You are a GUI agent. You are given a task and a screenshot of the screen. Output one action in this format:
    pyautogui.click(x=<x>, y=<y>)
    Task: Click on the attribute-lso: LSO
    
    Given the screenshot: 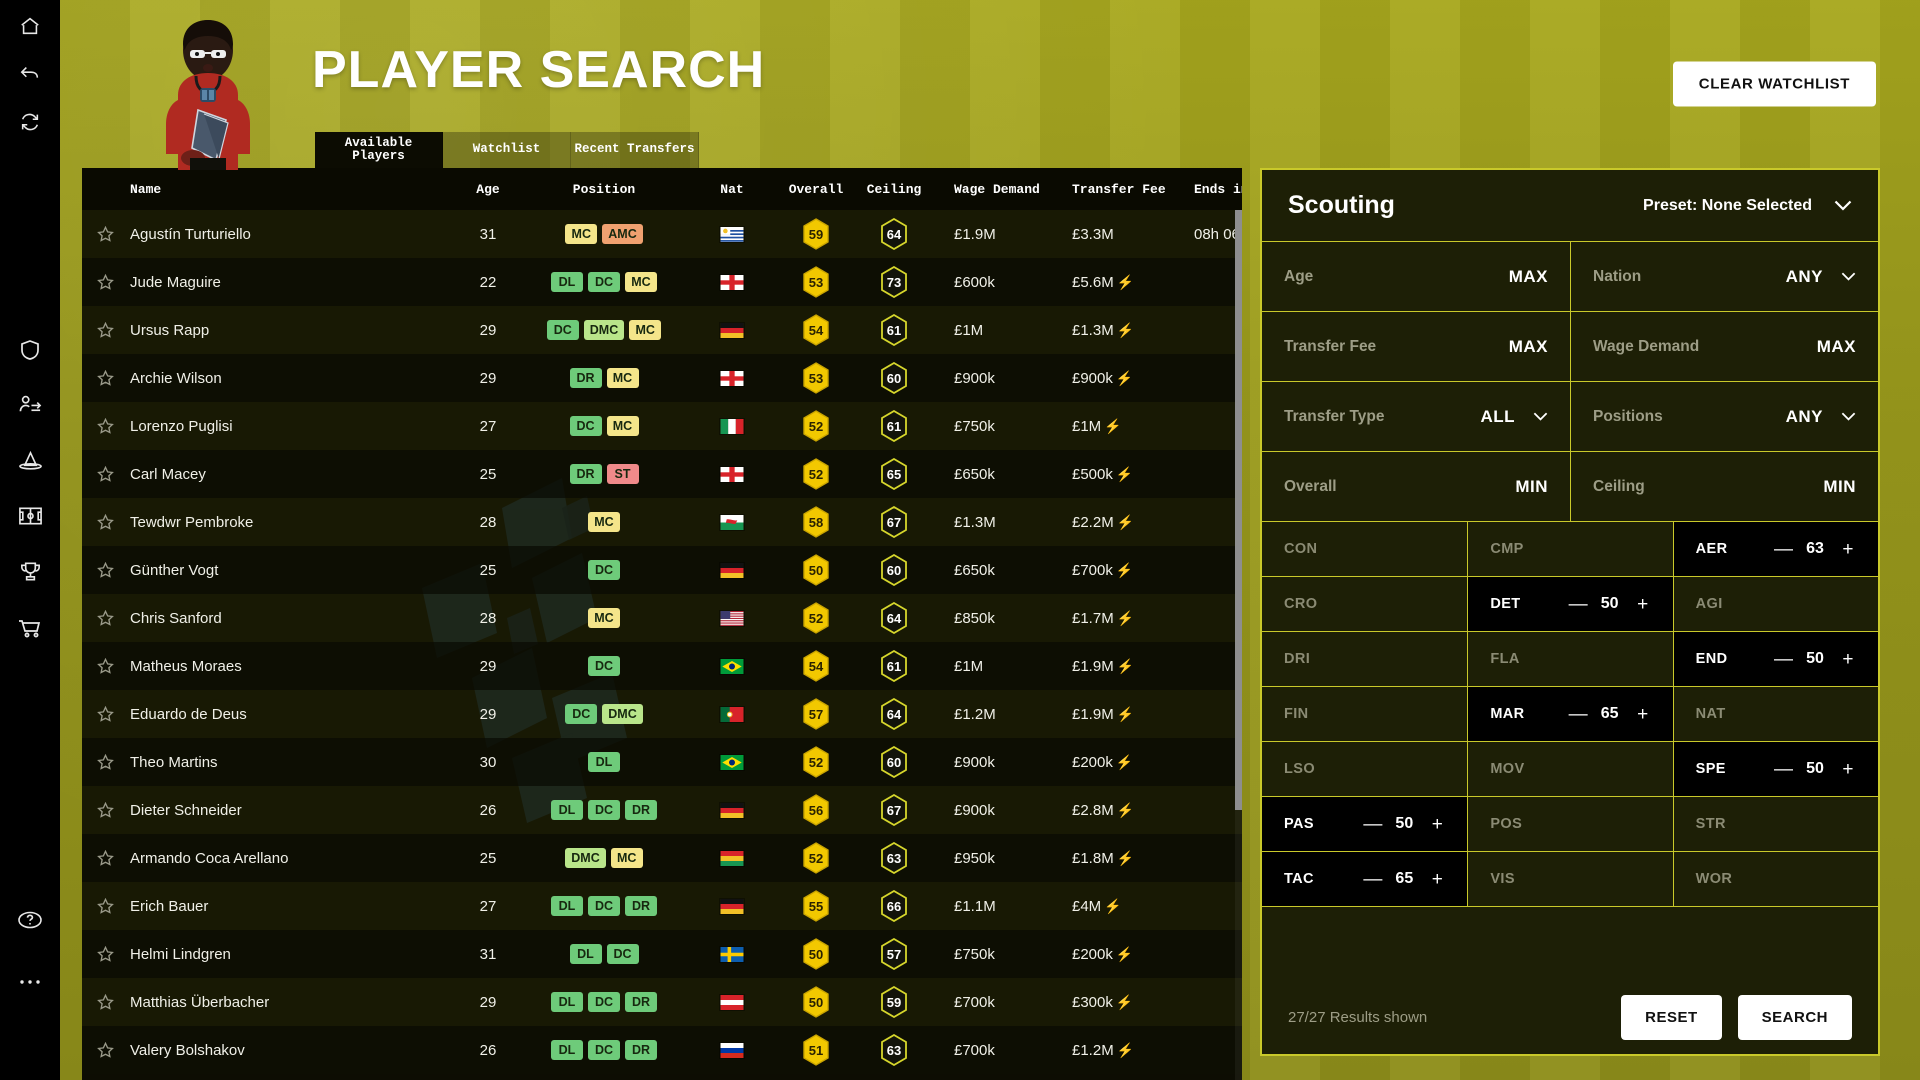 What is the action you would take?
    pyautogui.click(x=1364, y=769)
    